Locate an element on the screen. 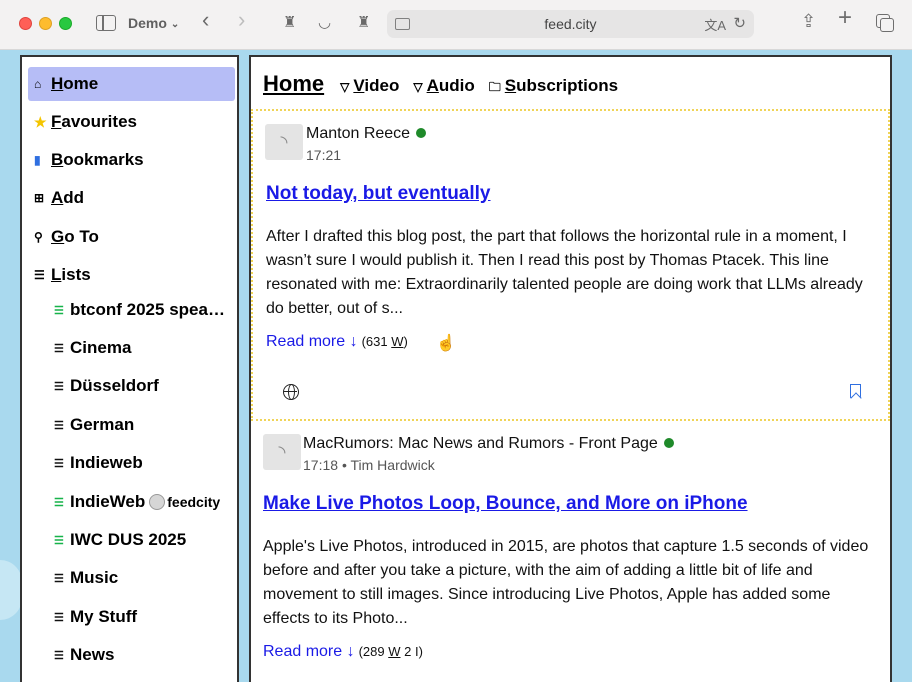 The height and width of the screenshot is (682, 912). translate-icon: 文A is located at coordinates (715, 24).